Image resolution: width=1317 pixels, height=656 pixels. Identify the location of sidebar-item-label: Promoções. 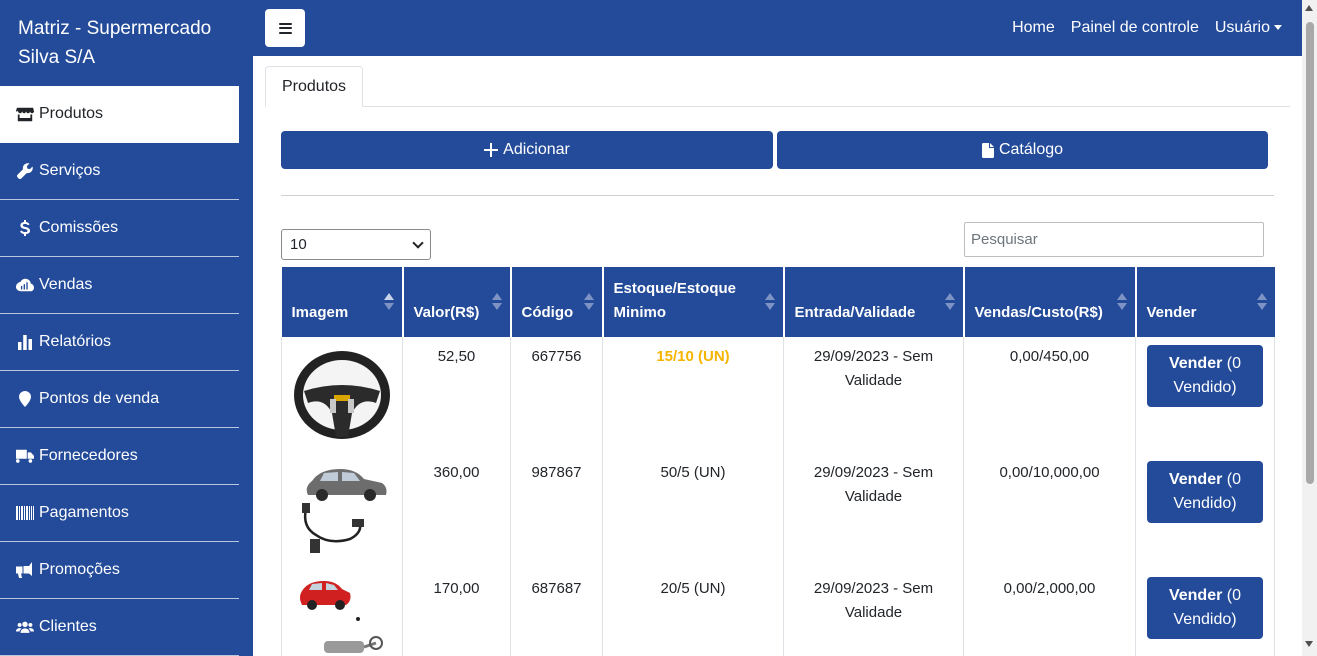
(79, 569).